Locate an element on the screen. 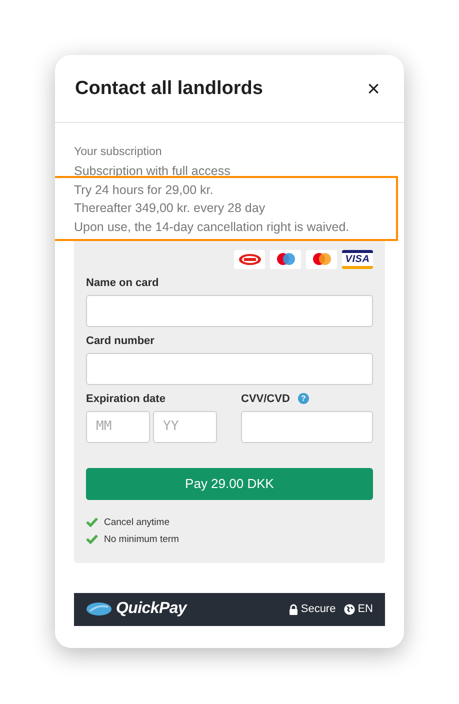 Image resolution: width=459 pixels, height=704 pixels. benefit-text: No minimum term is located at coordinates (141, 539).